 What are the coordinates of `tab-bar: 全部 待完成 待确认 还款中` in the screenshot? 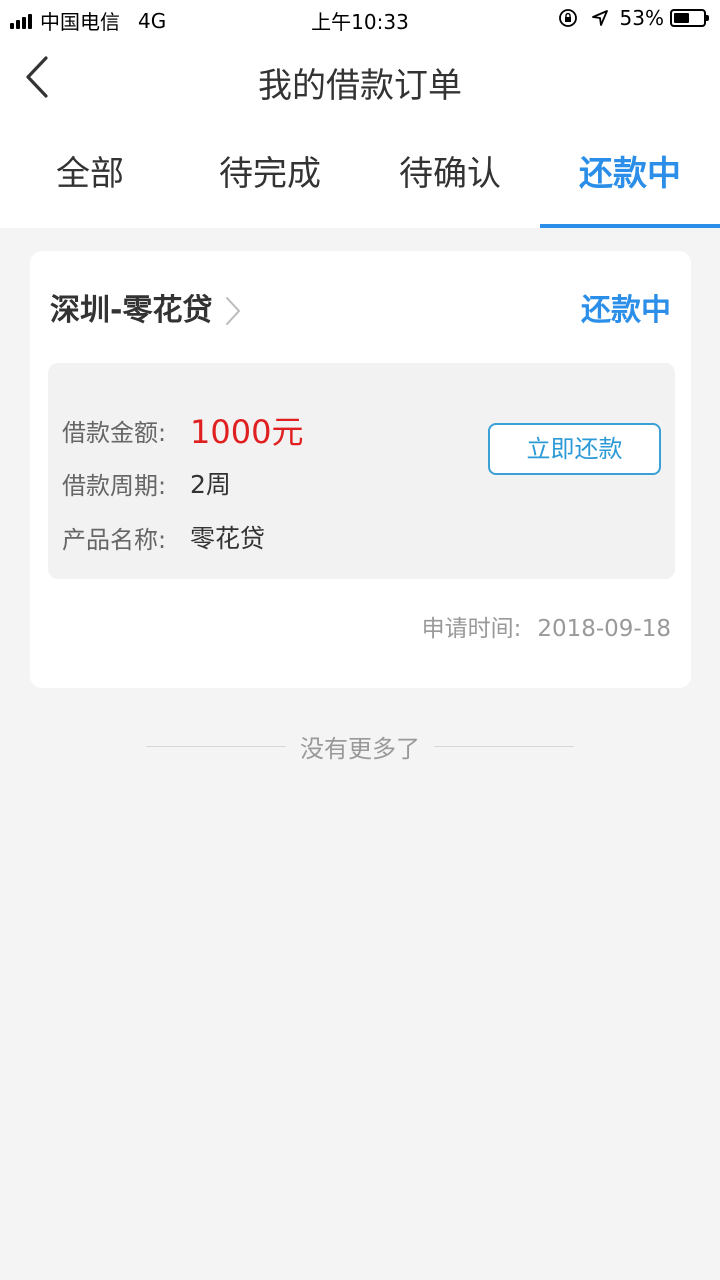 It's located at (360, 175).